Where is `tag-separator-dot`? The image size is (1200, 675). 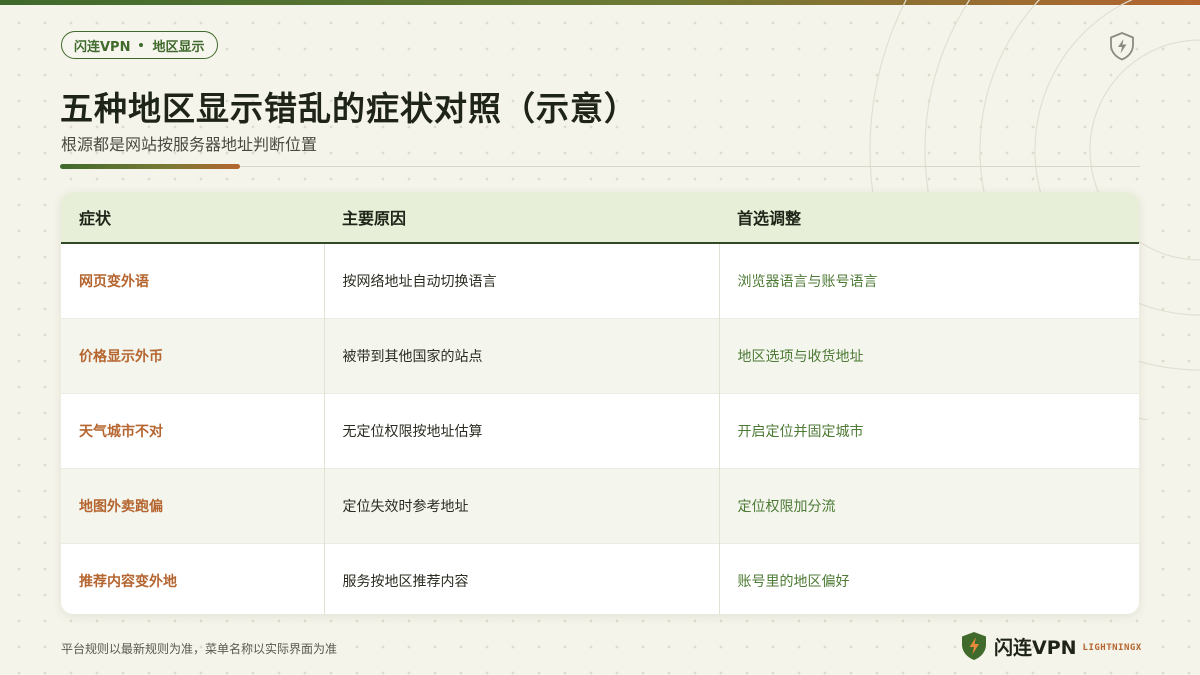
tag-separator-dot is located at coordinates (141, 45).